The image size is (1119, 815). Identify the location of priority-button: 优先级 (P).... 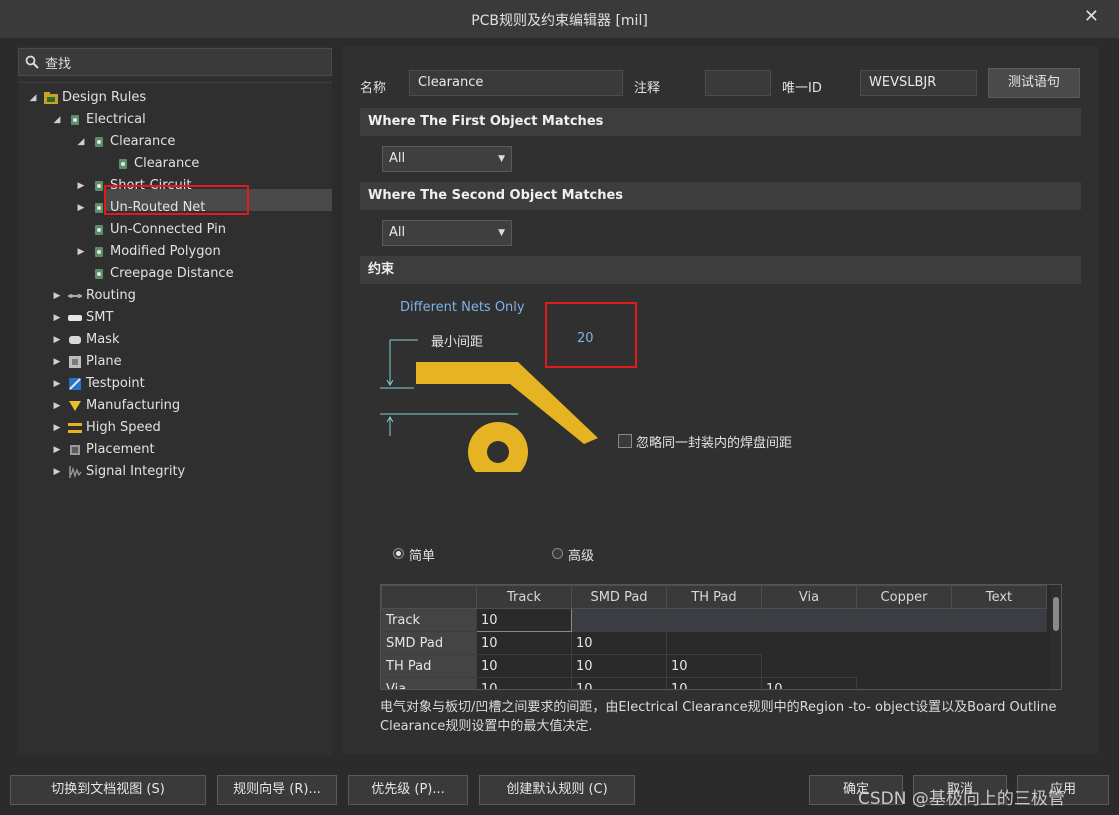
(408, 790).